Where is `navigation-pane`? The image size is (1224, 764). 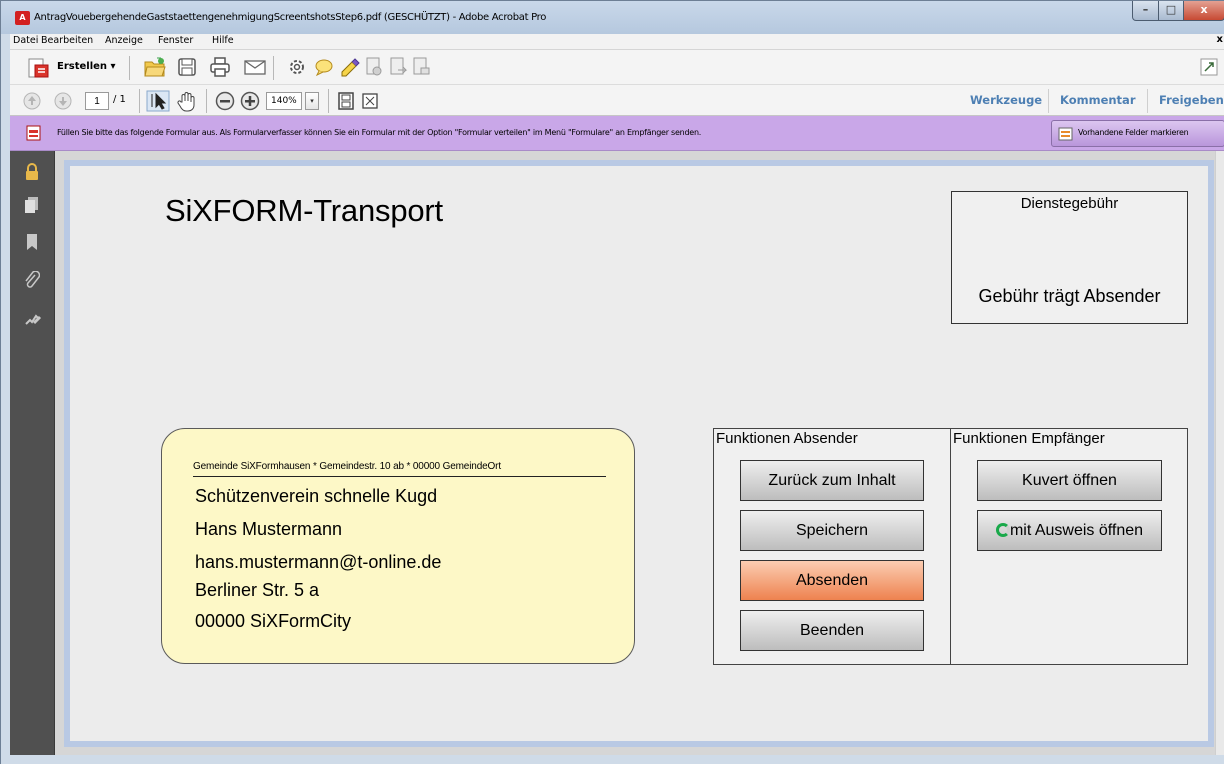 navigation-pane is located at coordinates (32, 453).